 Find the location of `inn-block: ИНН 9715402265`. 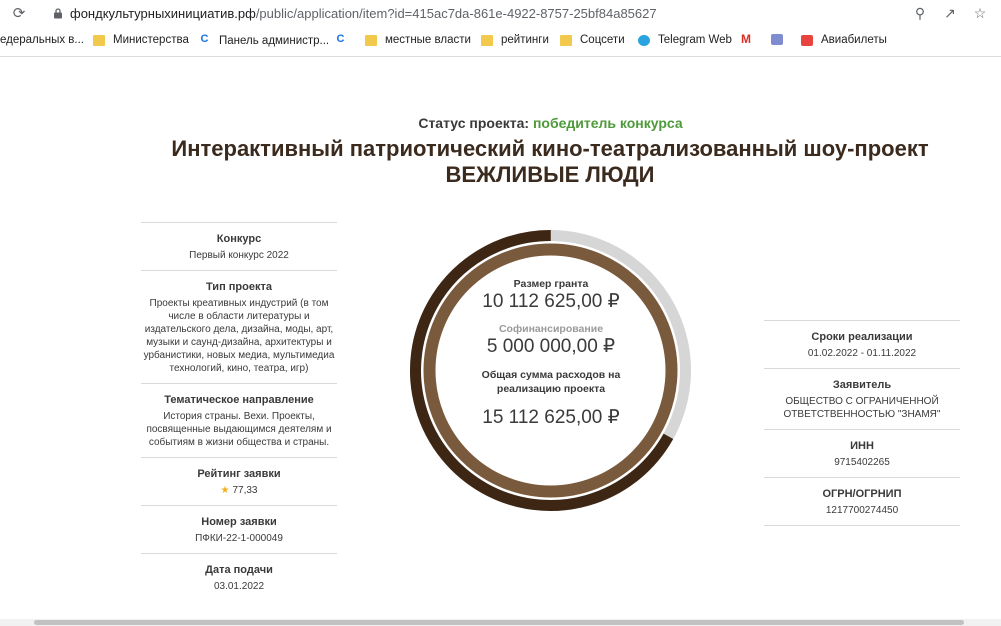

inn-block: ИНН 9715402265 is located at coordinates (862, 453).